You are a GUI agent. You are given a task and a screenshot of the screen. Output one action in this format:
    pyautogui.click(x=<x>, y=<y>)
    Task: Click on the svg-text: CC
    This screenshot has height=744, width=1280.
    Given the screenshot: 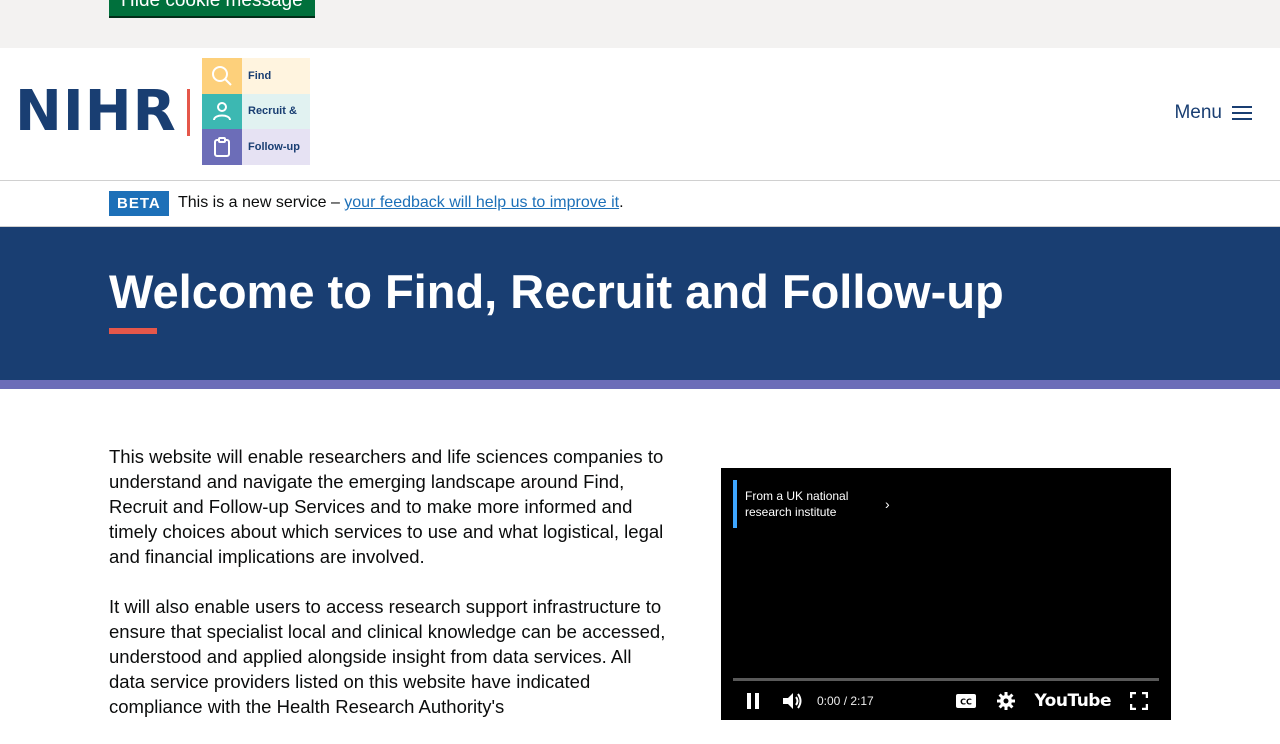 What is the action you would take?
    pyautogui.click(x=967, y=702)
    